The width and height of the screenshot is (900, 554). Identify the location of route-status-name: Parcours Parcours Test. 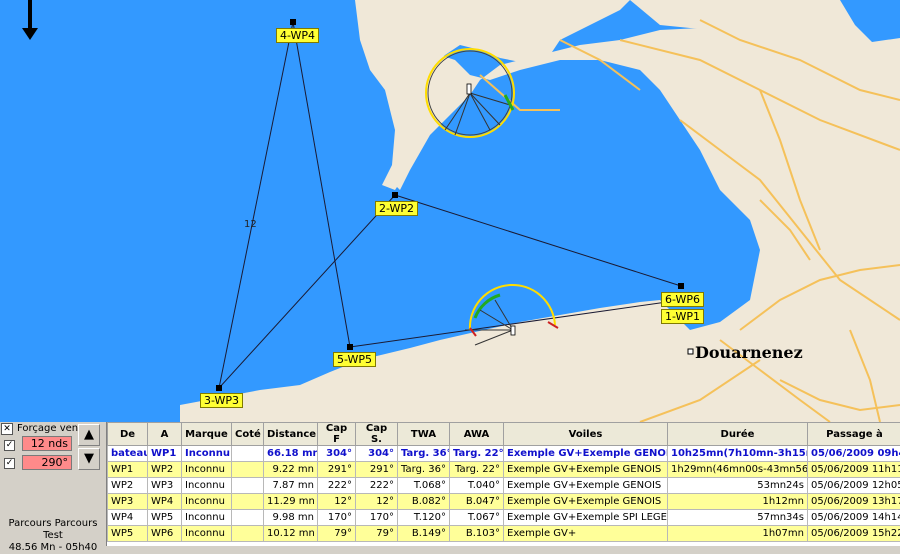
(53, 530).